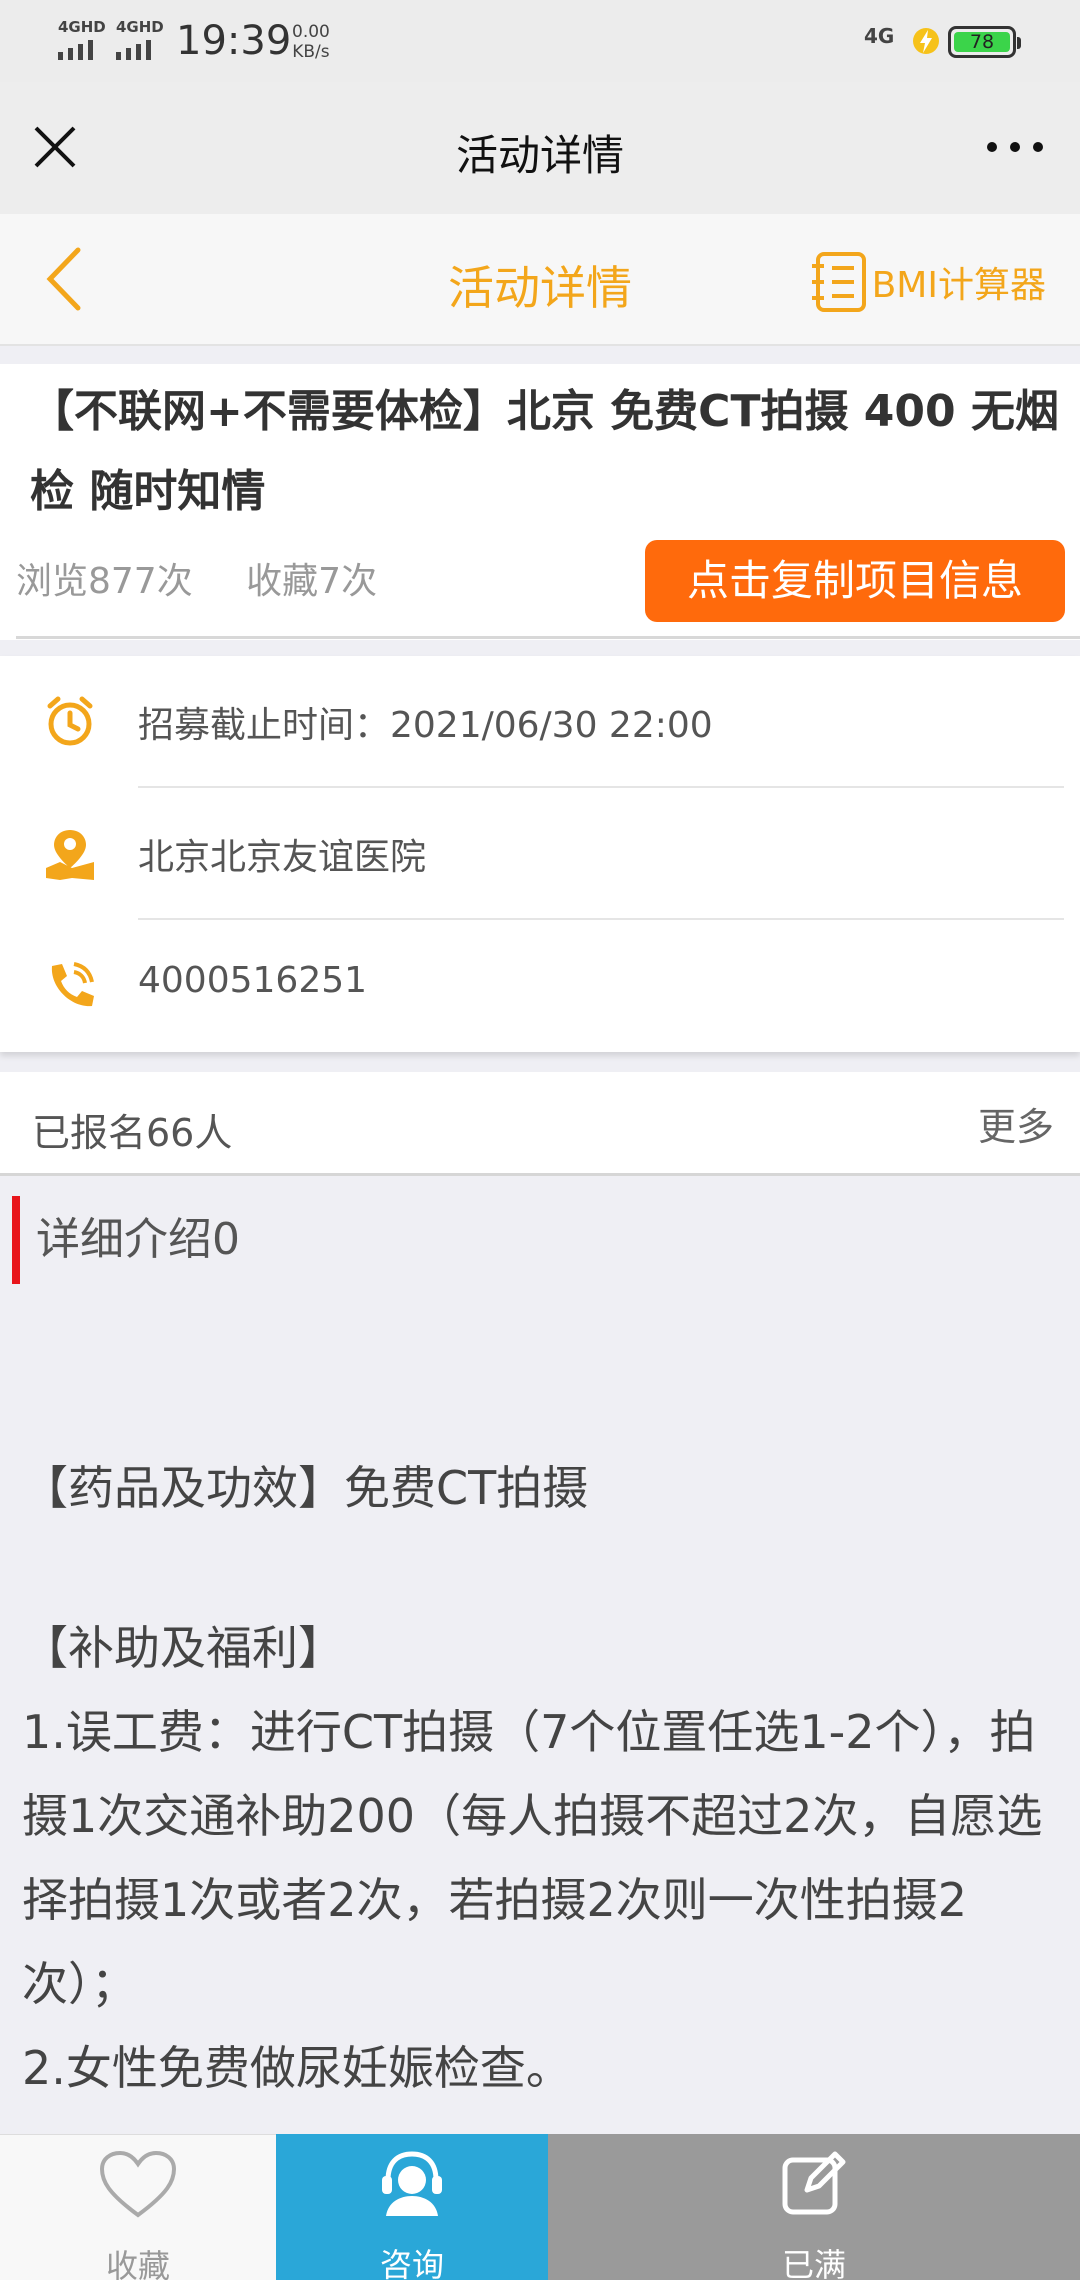 This screenshot has width=1080, height=2280. What do you see at coordinates (132, 1133) in the screenshot?
I see `signup-count: 已报名66人` at bounding box center [132, 1133].